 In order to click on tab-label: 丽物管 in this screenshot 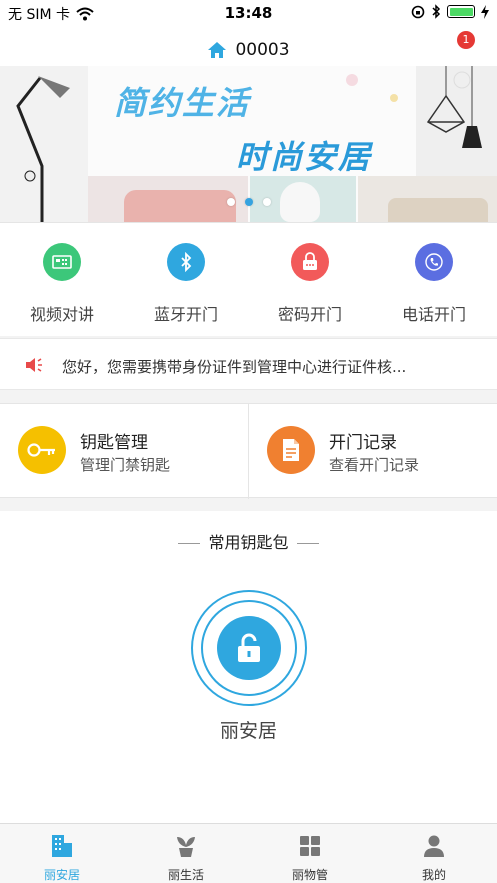, I will do `click(309, 875)`.